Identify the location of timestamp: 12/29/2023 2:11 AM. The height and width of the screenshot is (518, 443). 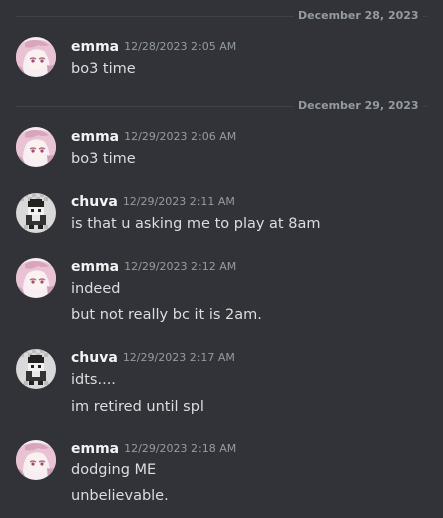
(179, 201).